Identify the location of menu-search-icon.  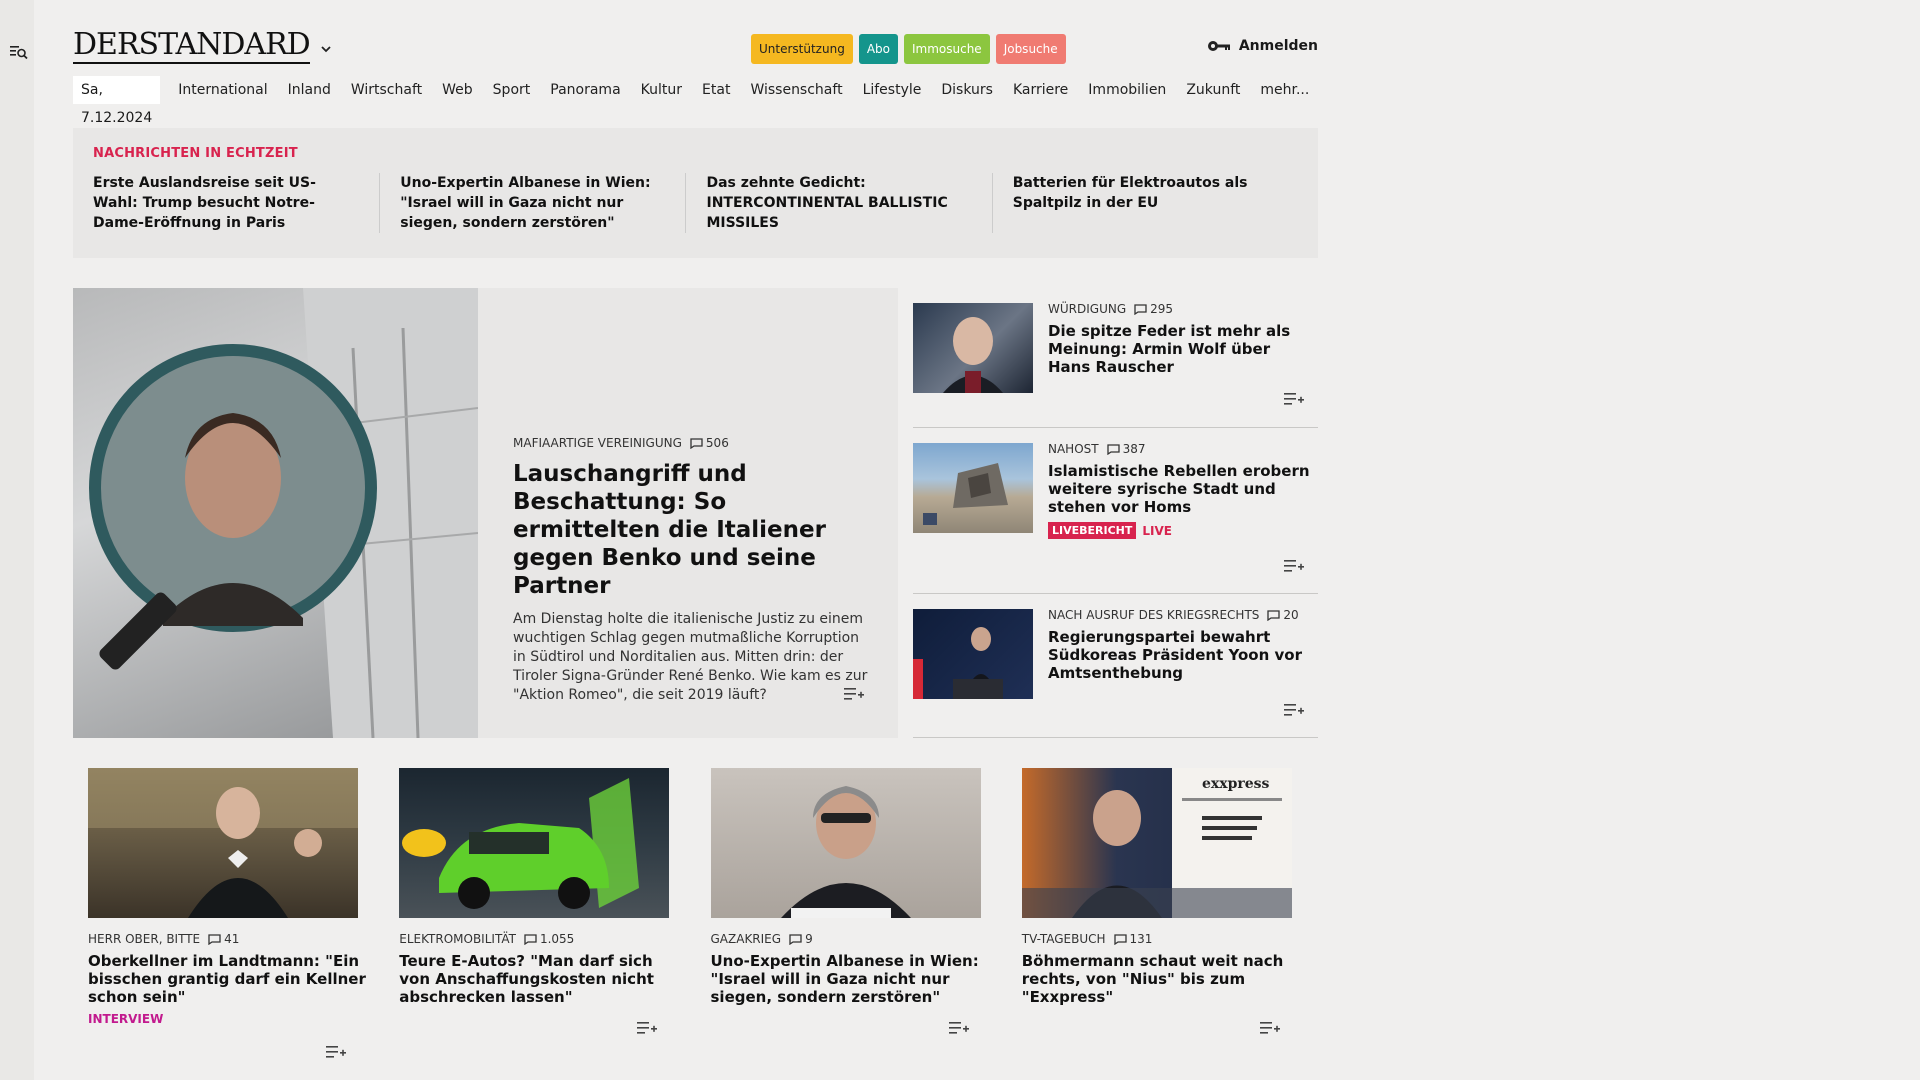
(19, 52).